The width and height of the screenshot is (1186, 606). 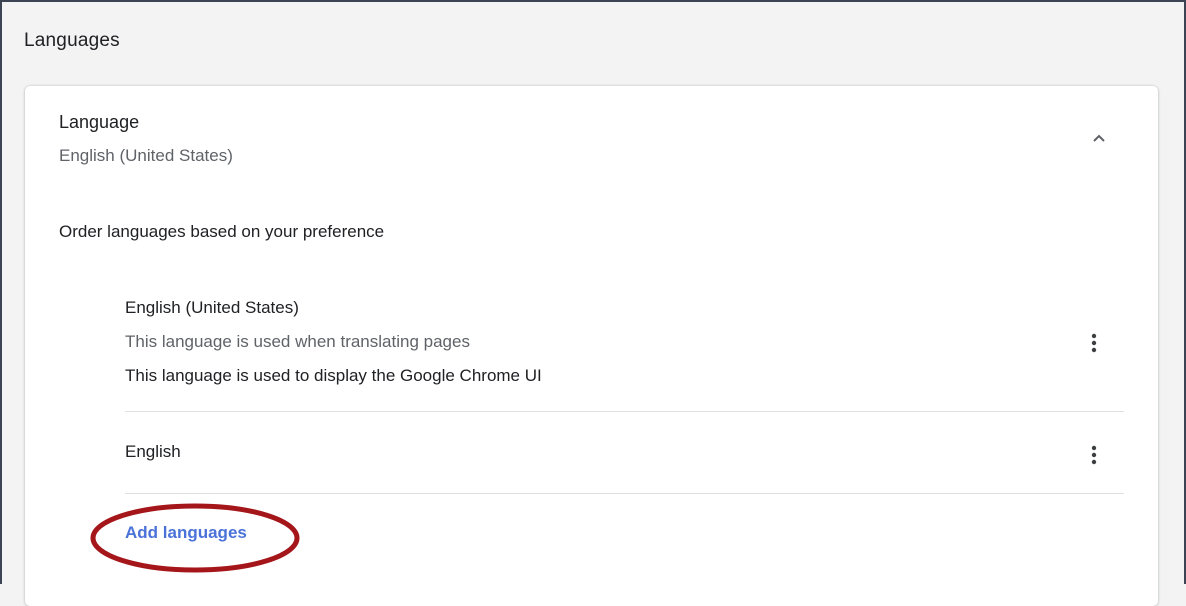 What do you see at coordinates (624, 453) in the screenshot?
I see `language-row-english: English` at bounding box center [624, 453].